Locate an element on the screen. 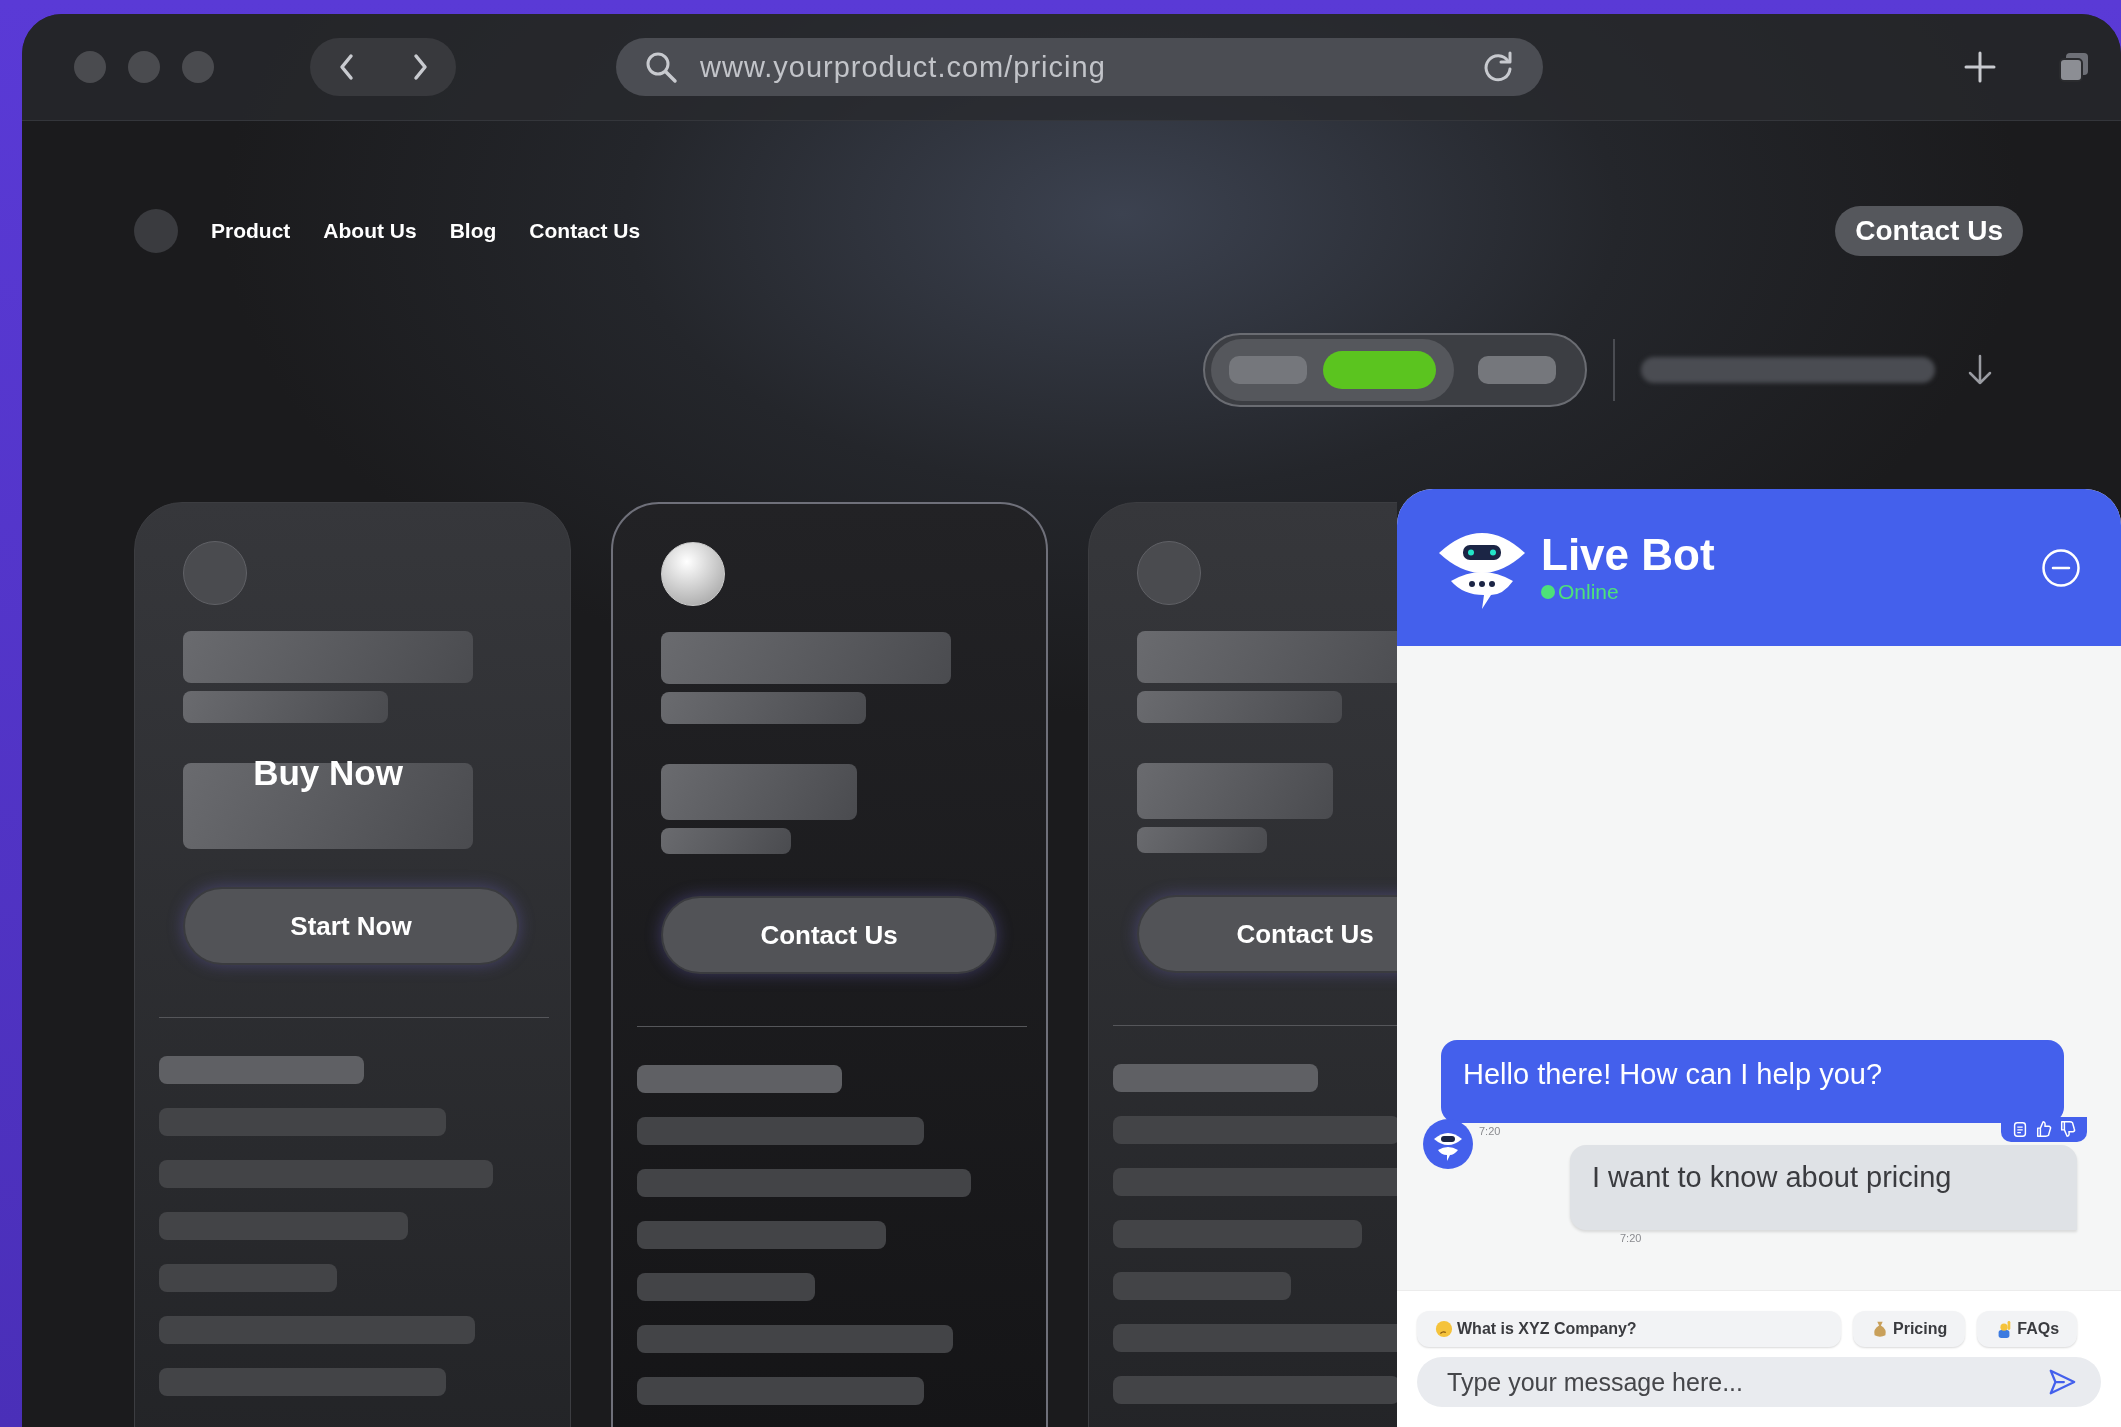  url-text: www.yourproduct.com/pricing is located at coordinates (903, 67).